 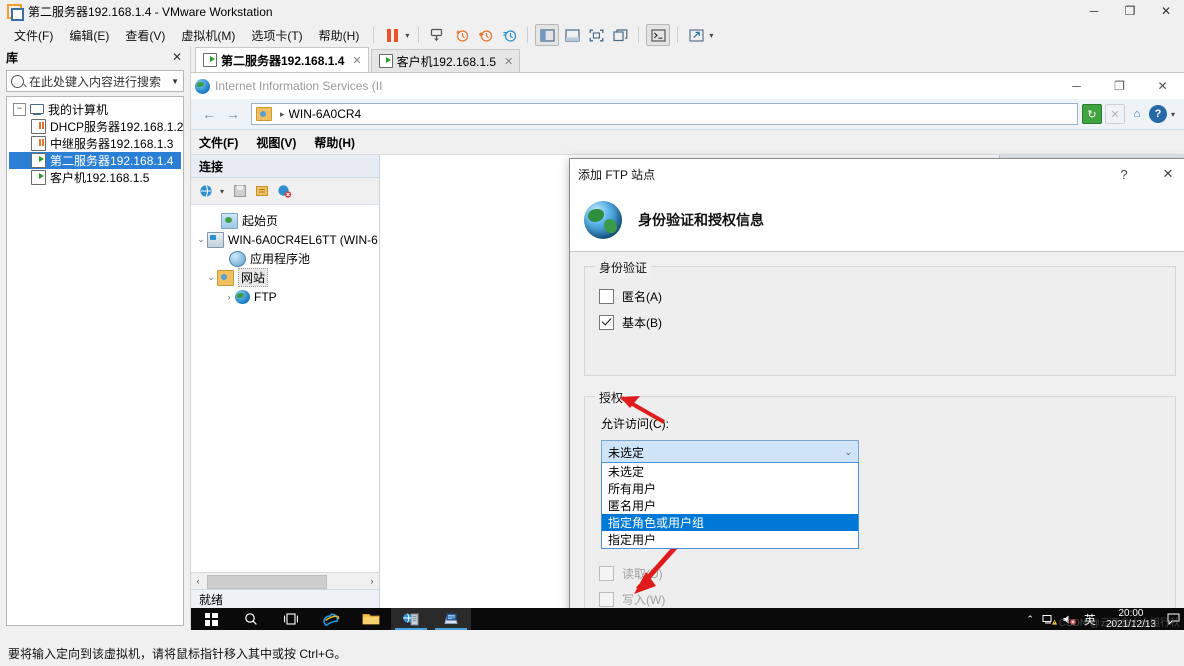 What do you see at coordinates (285, 296) in the screenshot?
I see `tree-item-ftp: › FTP` at bounding box center [285, 296].